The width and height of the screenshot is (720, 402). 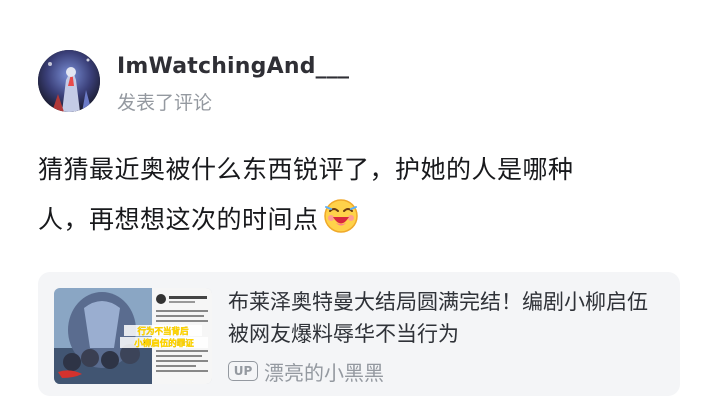 I want to click on thumbnail-caption-1: 行为不当背后, so click(x=162, y=331).